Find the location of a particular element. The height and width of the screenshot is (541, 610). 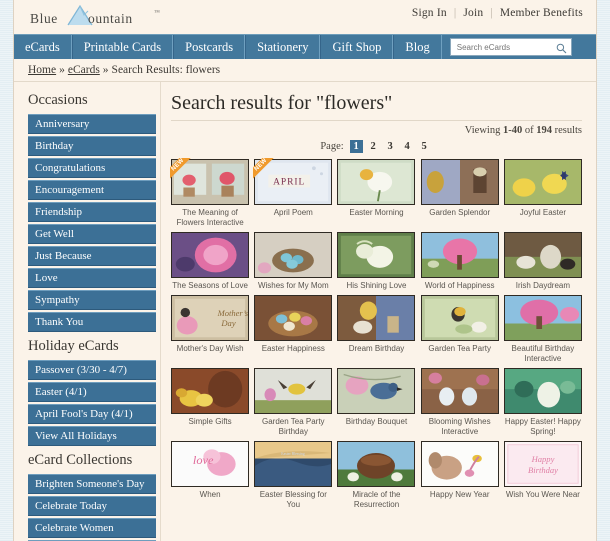

nav-item-ecards: eCards is located at coordinates (43, 47).